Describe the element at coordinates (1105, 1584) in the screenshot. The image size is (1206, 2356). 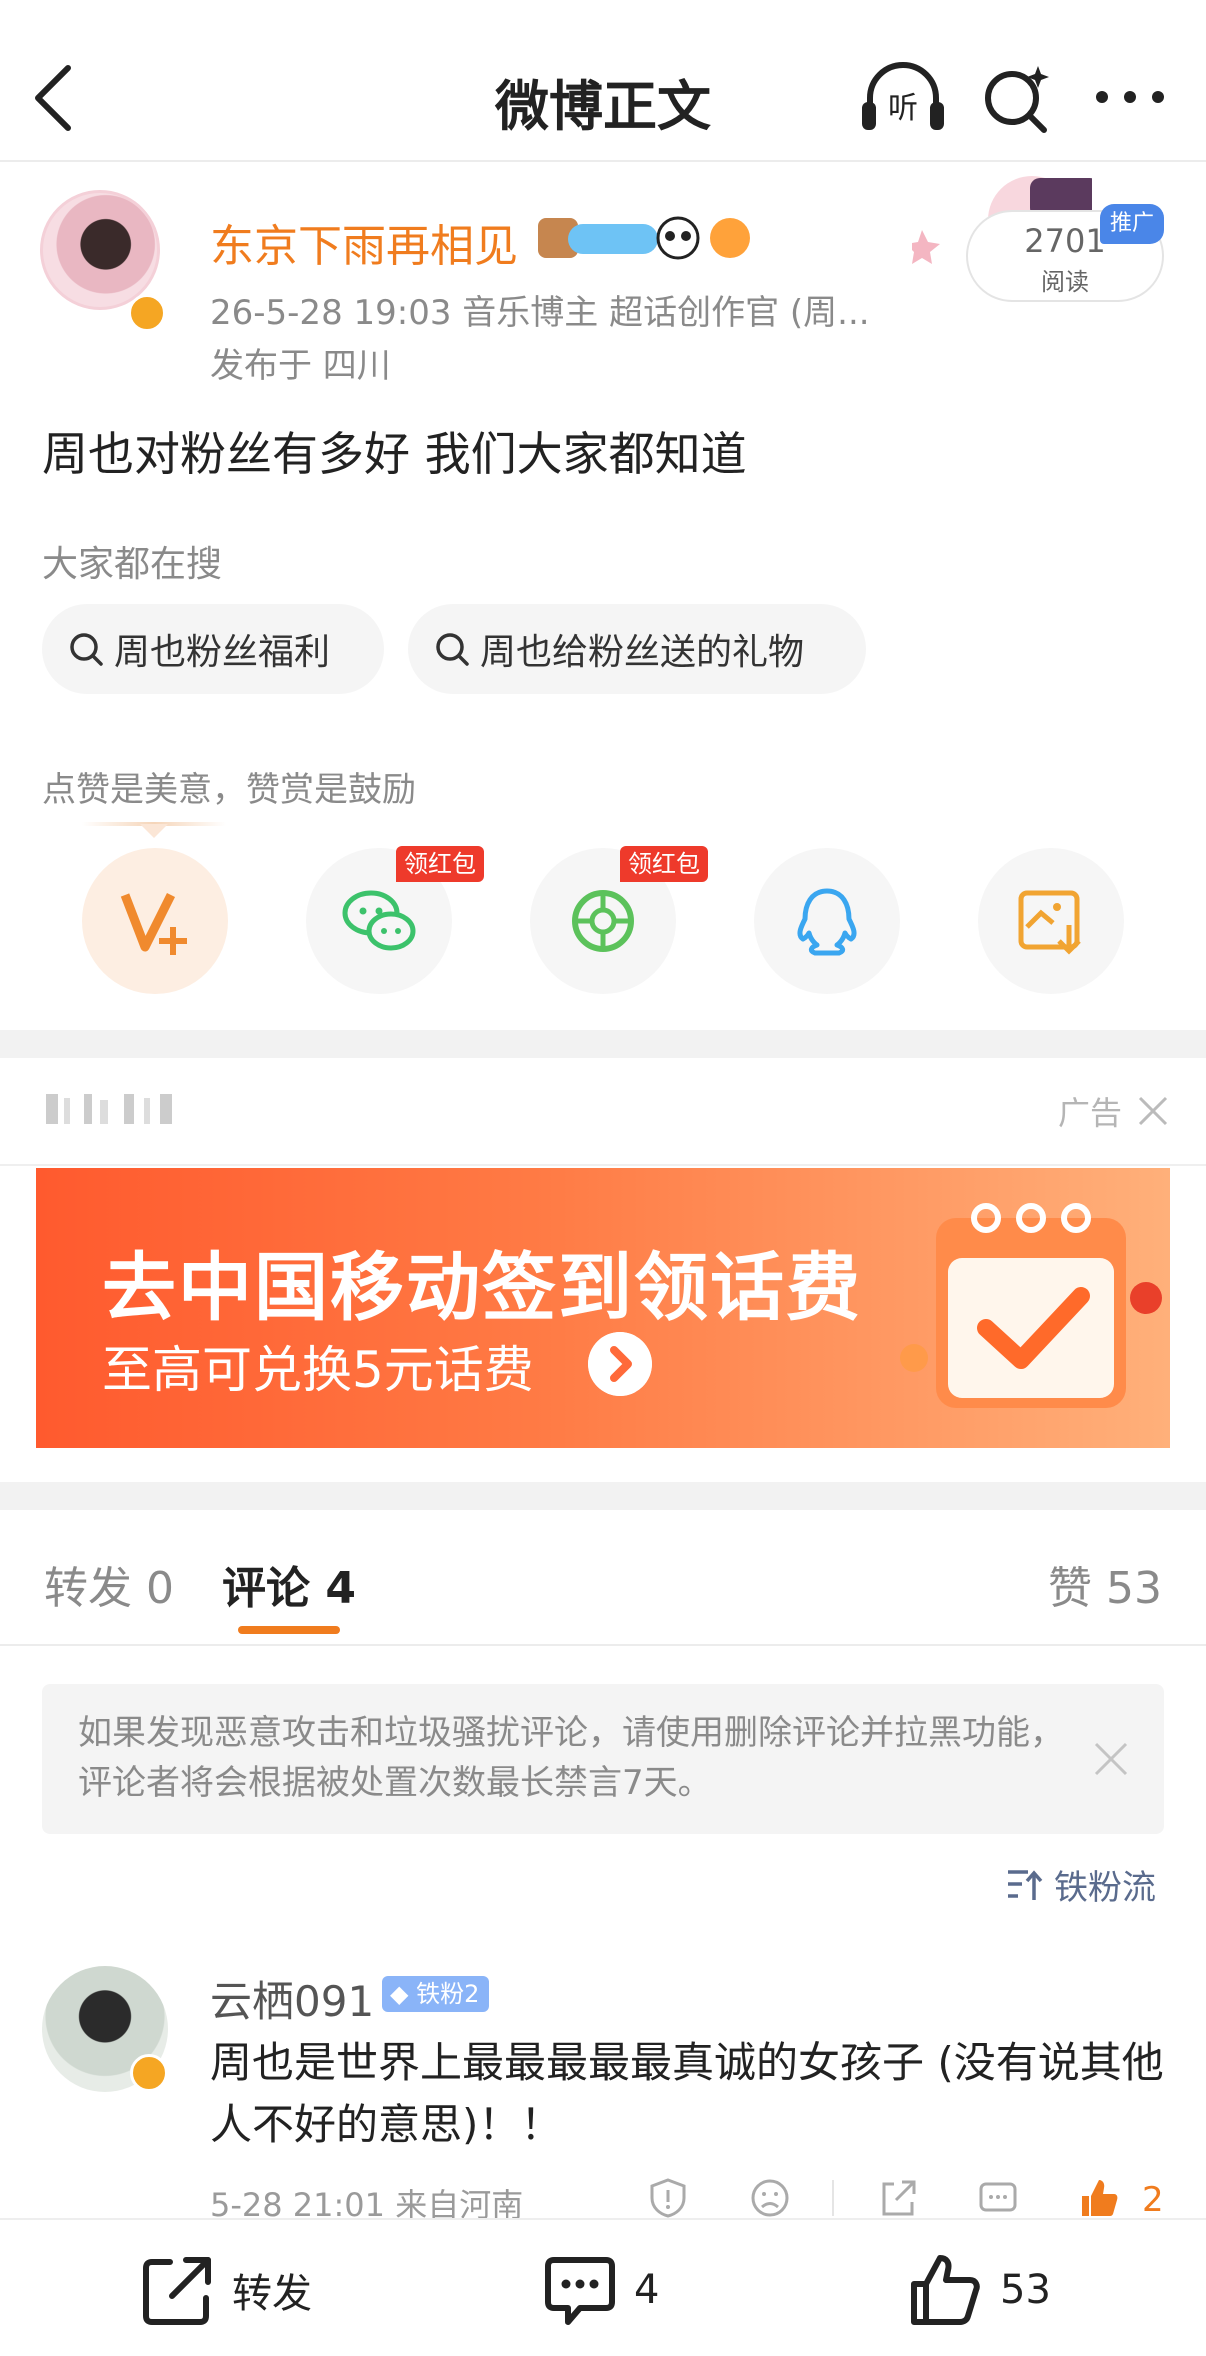
I see `tab-likes: 赞 53` at that location.